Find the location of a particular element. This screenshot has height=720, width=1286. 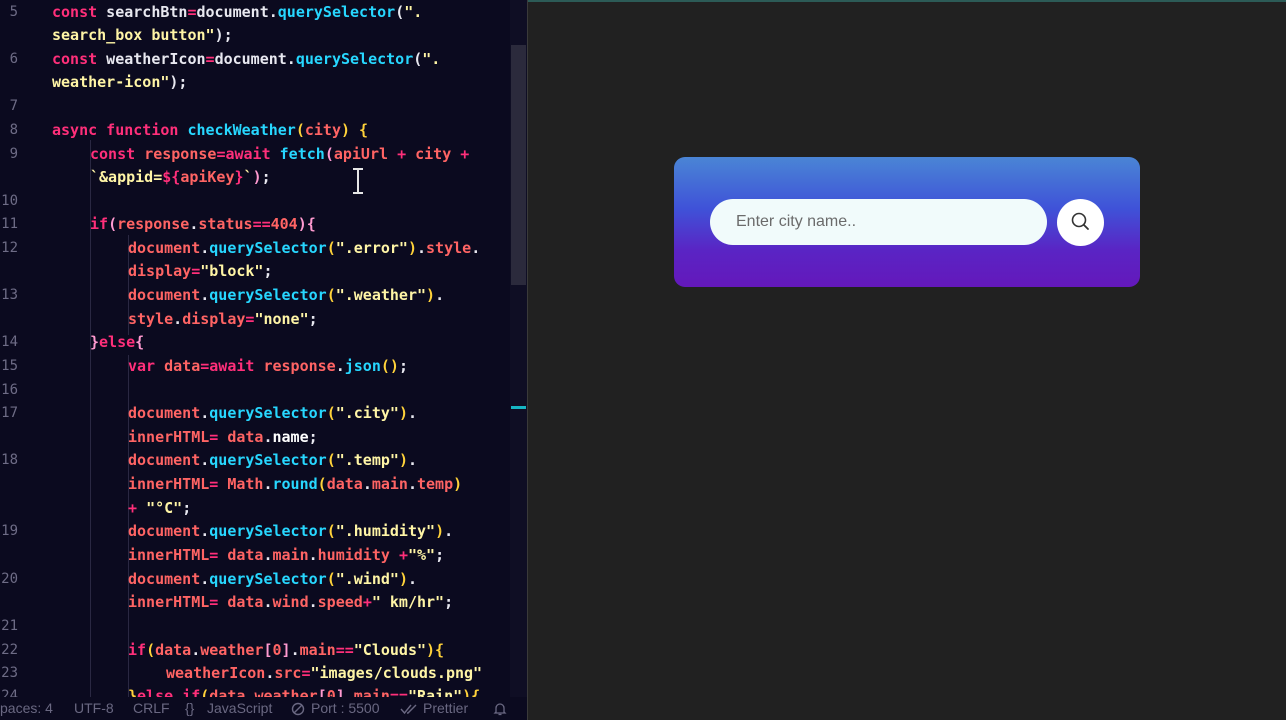

code-line: innerHTML= data.name; is located at coordinates (223, 437).